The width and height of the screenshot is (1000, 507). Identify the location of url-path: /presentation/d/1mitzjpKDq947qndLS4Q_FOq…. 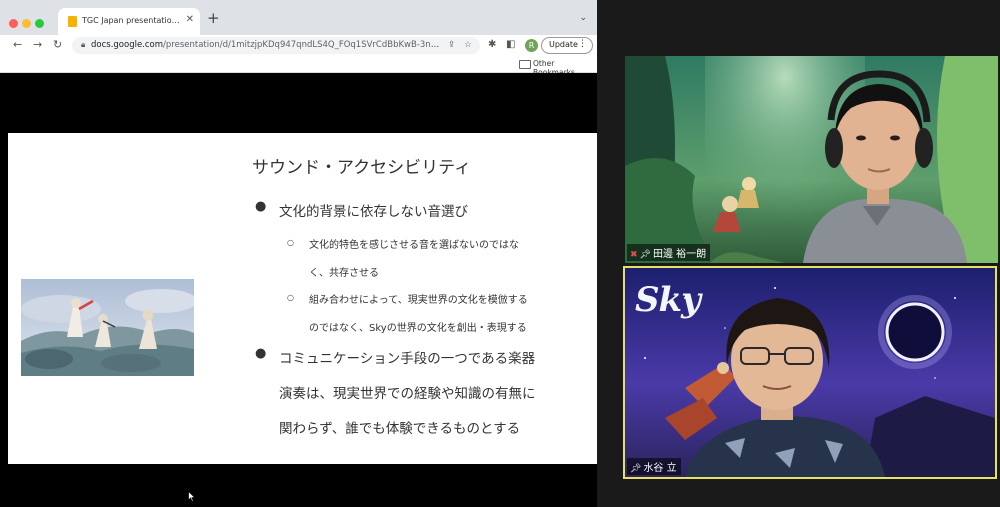
(303, 45).